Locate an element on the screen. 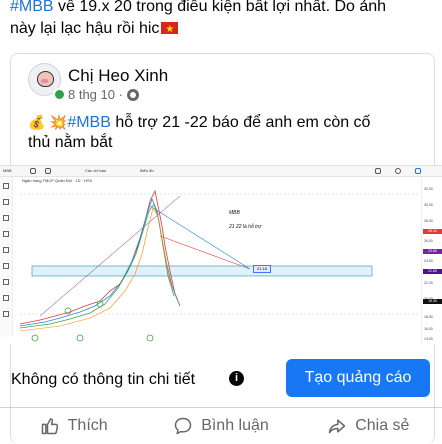  scale-label: 22.00 is located at coordinates (428, 283).